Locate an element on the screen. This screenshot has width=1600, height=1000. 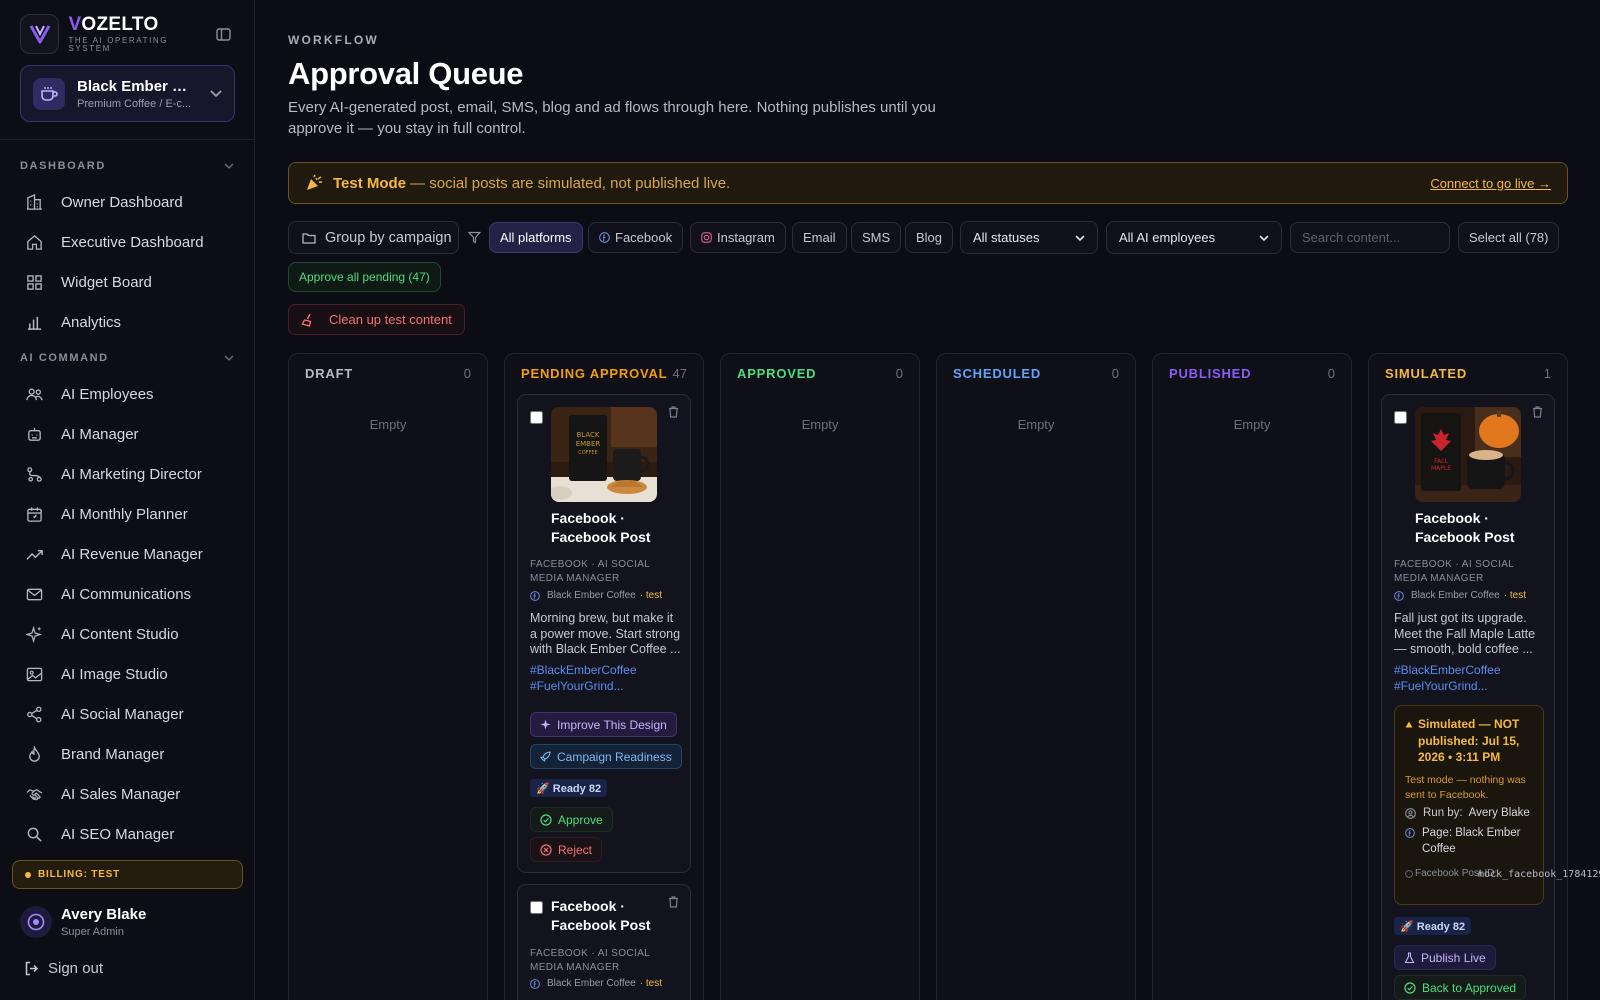
sidebar-item-analytics: Analytics is located at coordinates (127, 322).